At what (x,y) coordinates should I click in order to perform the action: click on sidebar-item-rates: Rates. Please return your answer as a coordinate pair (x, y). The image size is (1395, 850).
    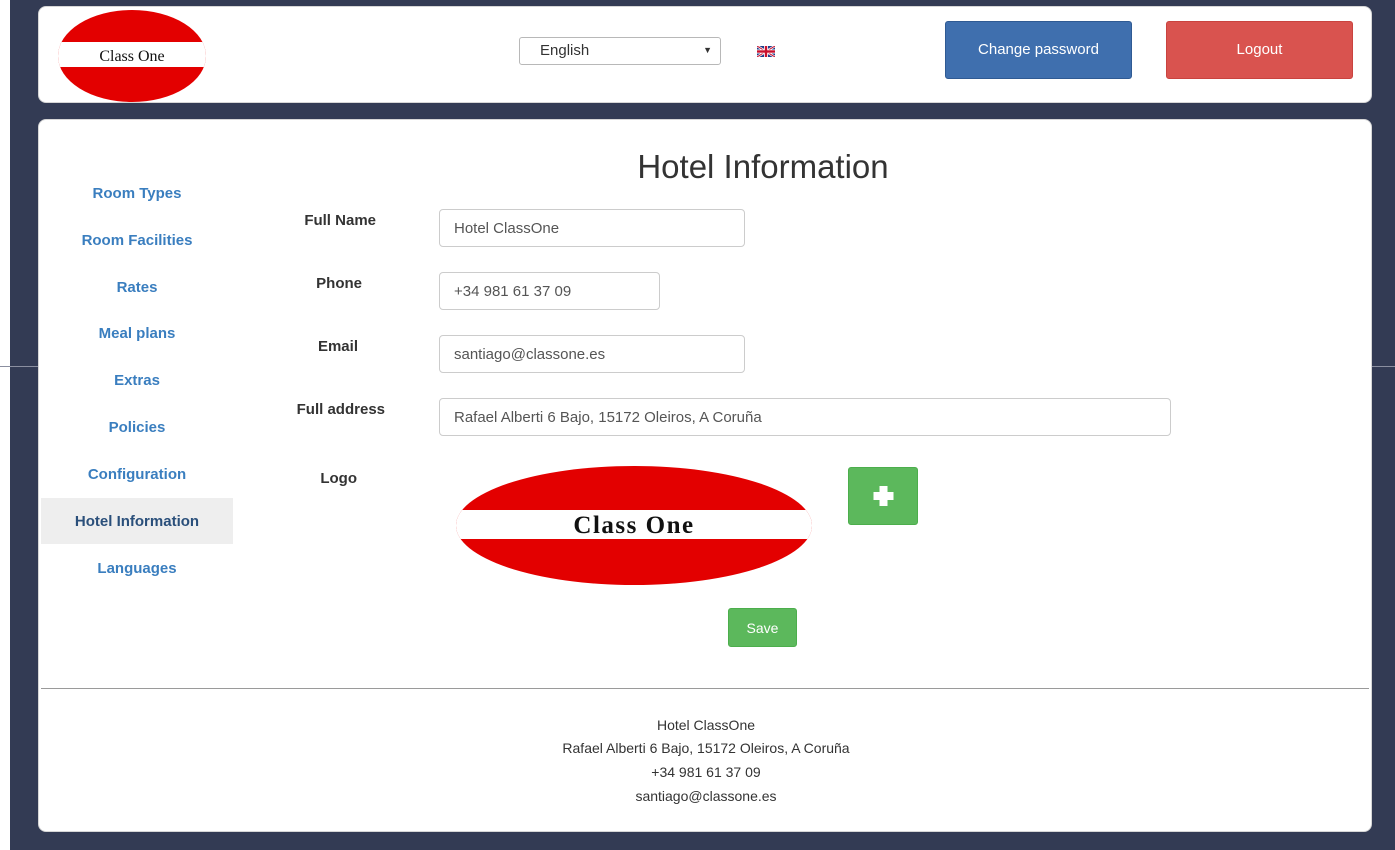
    Looking at the image, I should click on (137, 287).